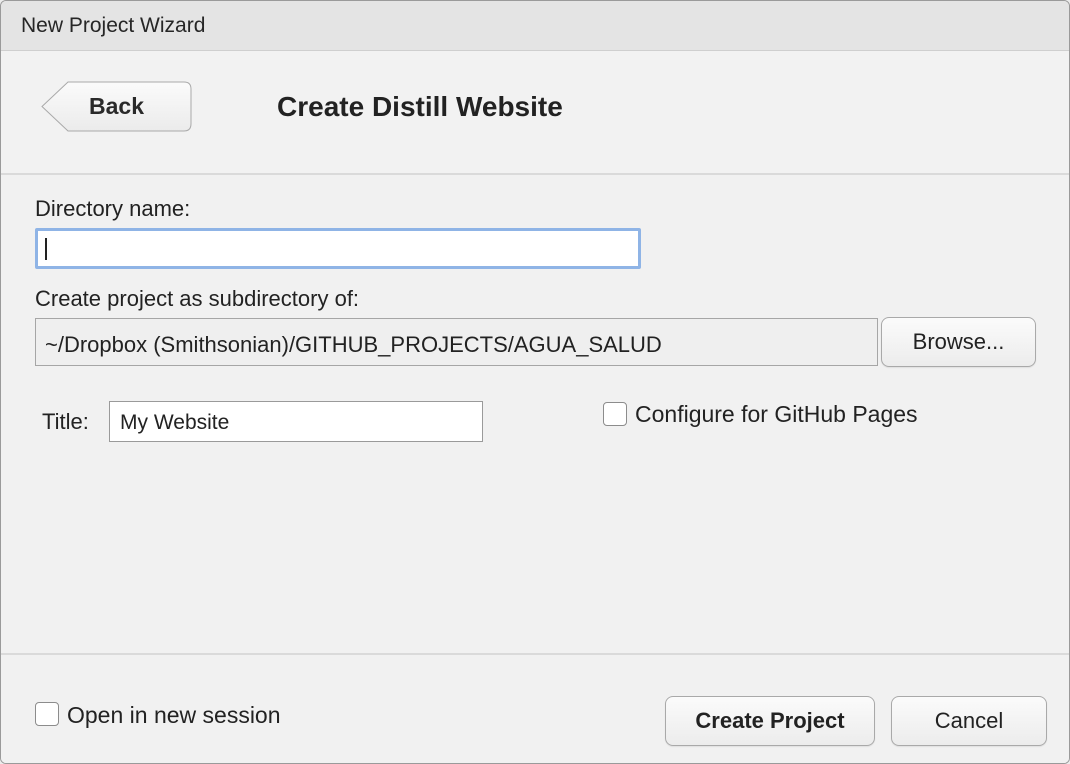 This screenshot has height=764, width=1070. Describe the element at coordinates (338, 248) in the screenshot. I see `directory-name-input` at that location.